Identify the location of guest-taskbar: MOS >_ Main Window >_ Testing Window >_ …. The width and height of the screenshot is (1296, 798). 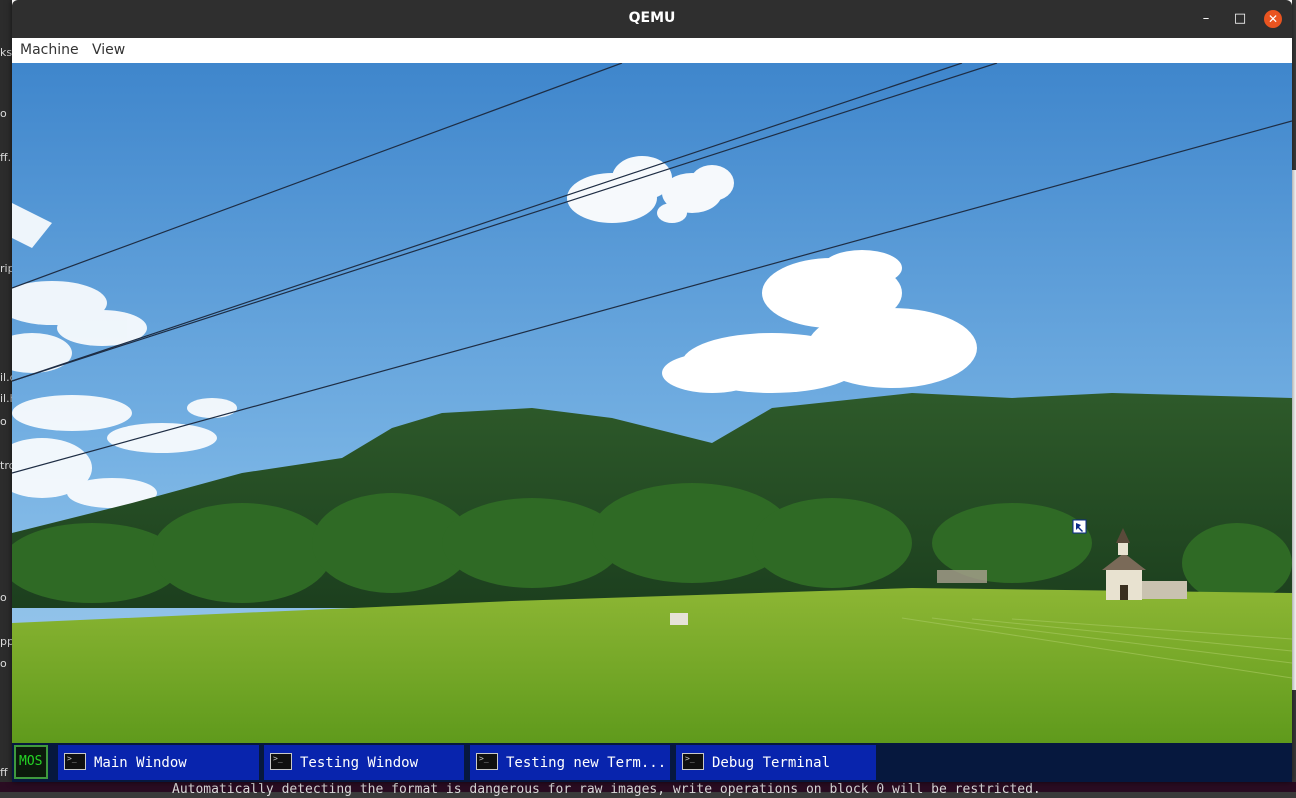
(652, 762).